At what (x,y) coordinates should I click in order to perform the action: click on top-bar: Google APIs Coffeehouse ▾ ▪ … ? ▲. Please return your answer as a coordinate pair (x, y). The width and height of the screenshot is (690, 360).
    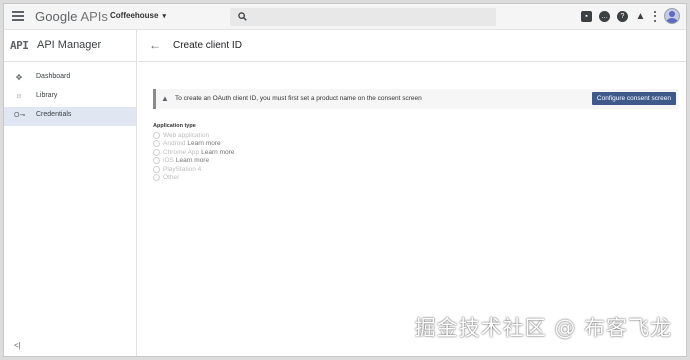
    Looking at the image, I should click on (345, 17).